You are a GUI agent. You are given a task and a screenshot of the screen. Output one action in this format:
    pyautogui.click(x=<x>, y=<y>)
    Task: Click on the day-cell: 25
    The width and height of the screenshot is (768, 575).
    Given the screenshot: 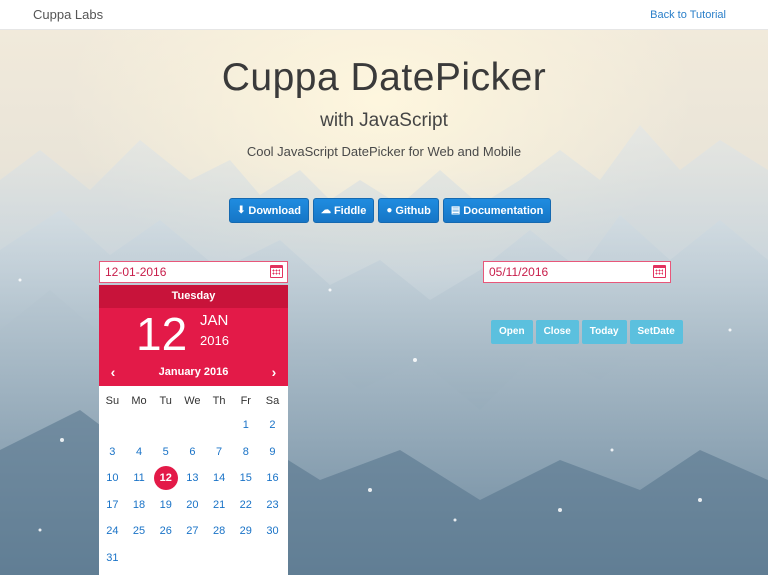 What is the action you would take?
    pyautogui.click(x=139, y=531)
    